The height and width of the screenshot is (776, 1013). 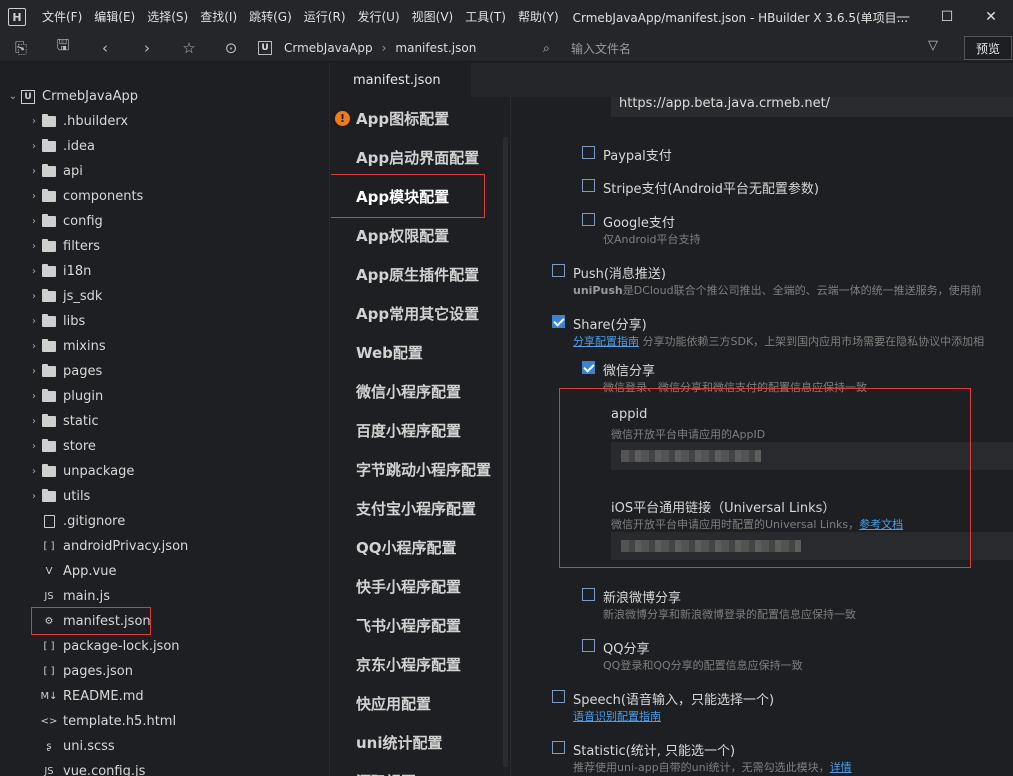 What do you see at coordinates (408, 627) in the screenshot?
I see `config-nav-item: 飞书小程序配置` at bounding box center [408, 627].